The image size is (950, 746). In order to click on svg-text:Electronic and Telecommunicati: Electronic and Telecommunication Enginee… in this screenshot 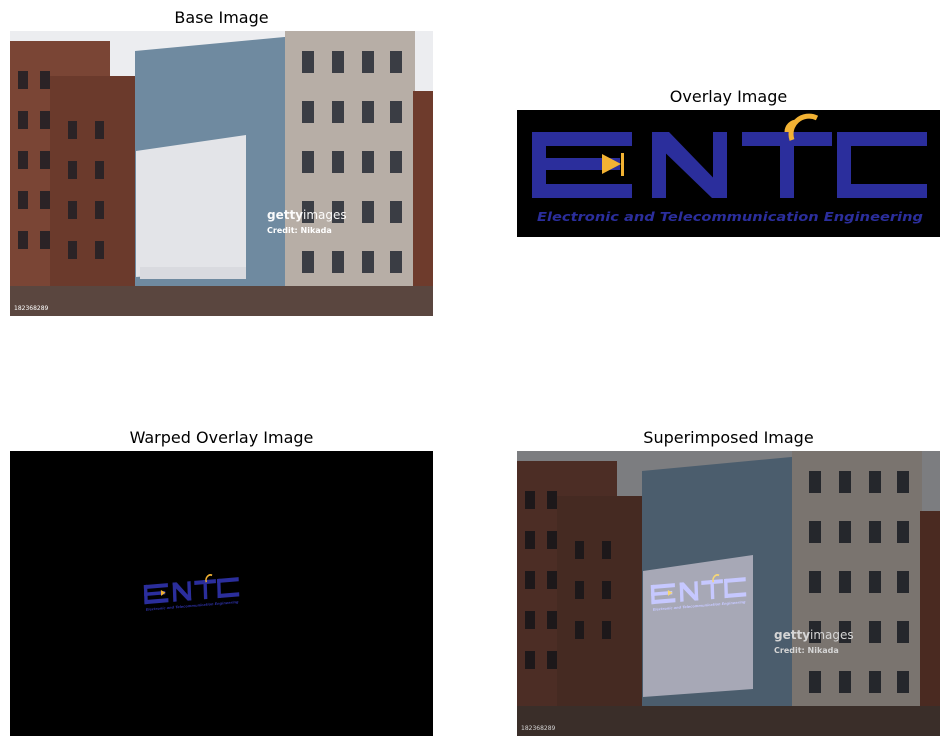, I will do `click(730, 217)`.